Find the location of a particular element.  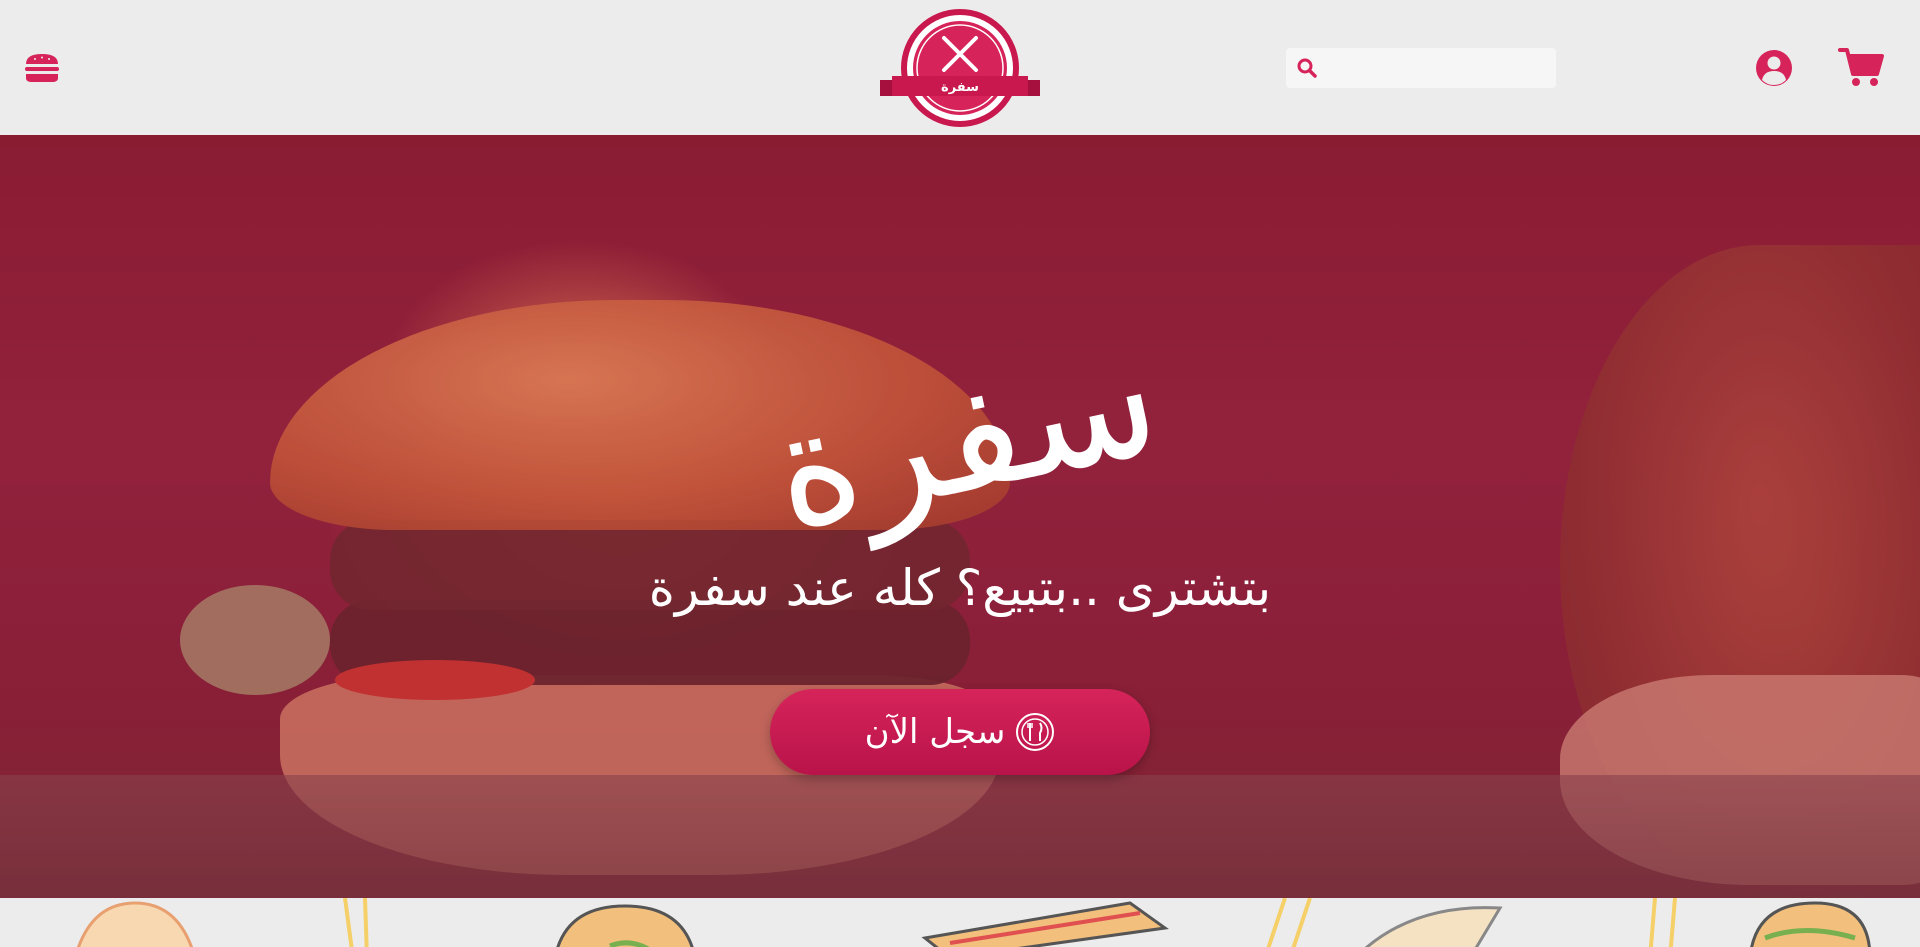

croissant-doodle-icon is located at coordinates (135, 924).